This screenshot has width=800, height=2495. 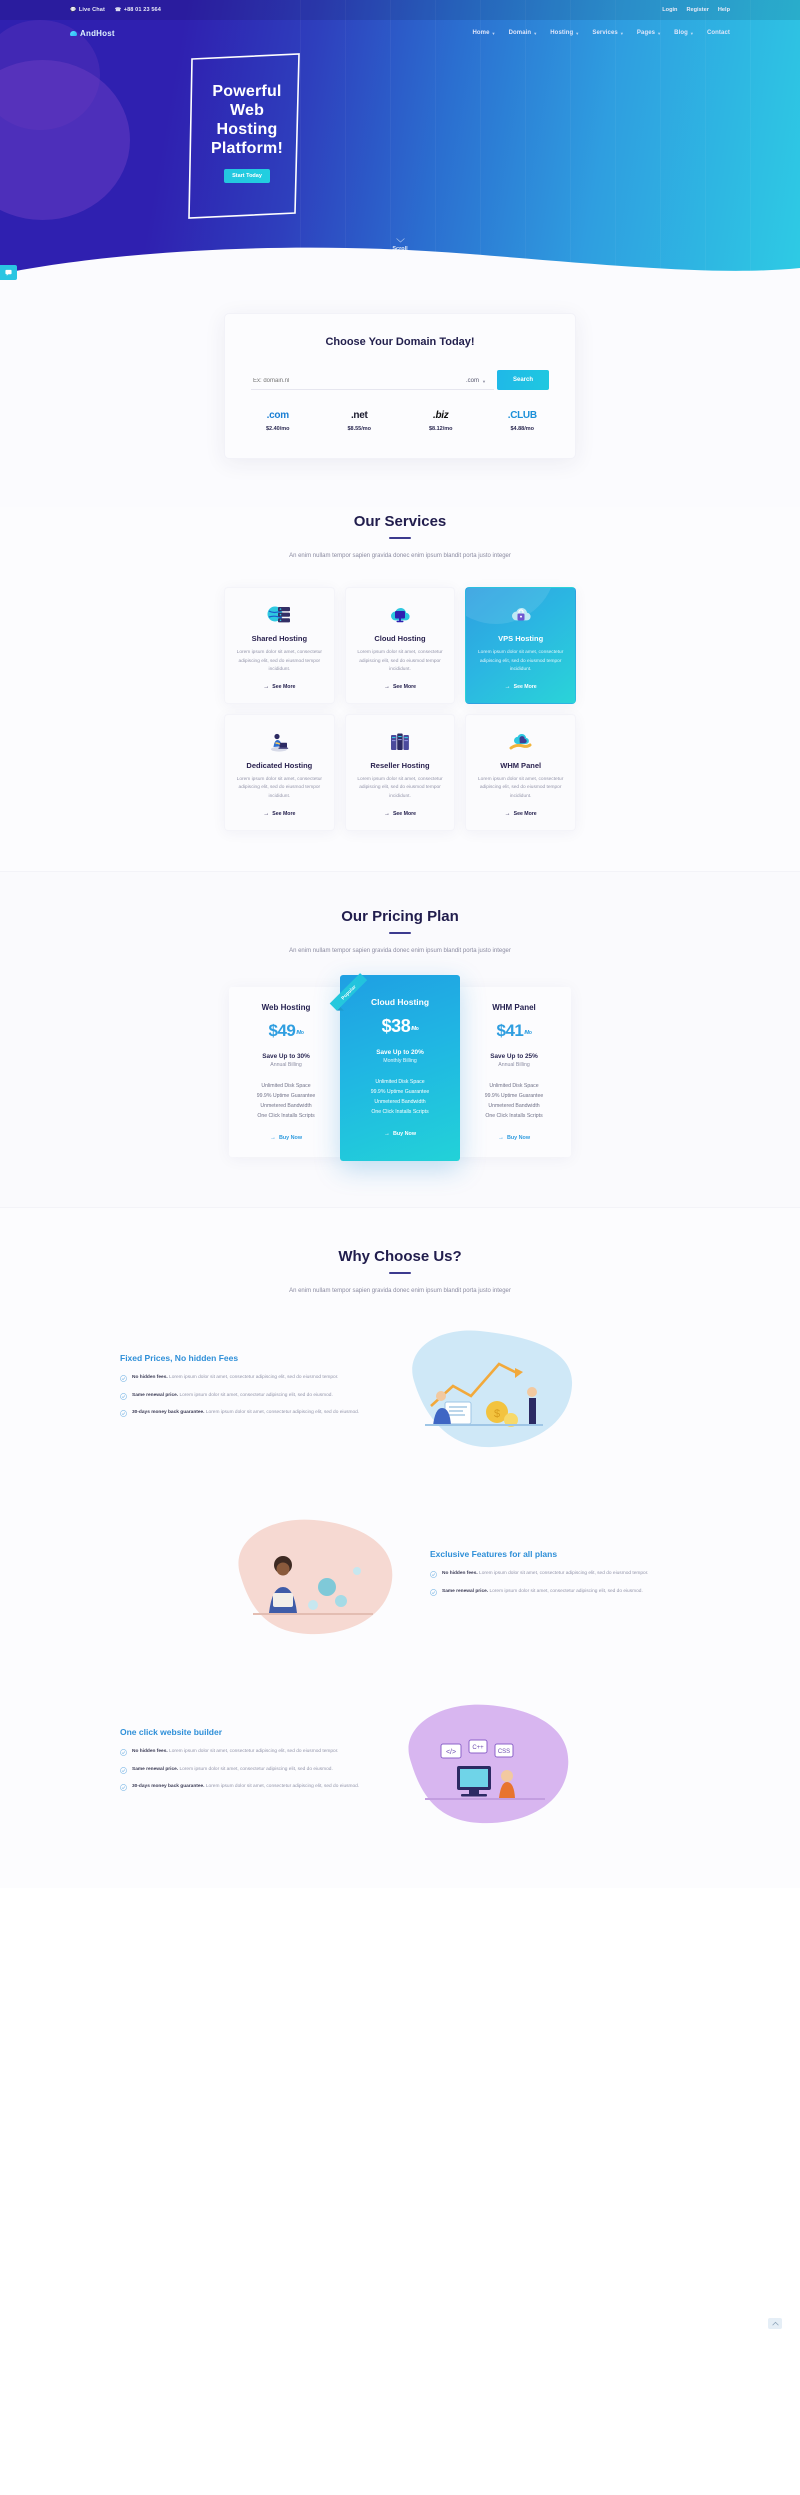 I want to click on nav-item-home: Home ▼, so click(x=483, y=33).